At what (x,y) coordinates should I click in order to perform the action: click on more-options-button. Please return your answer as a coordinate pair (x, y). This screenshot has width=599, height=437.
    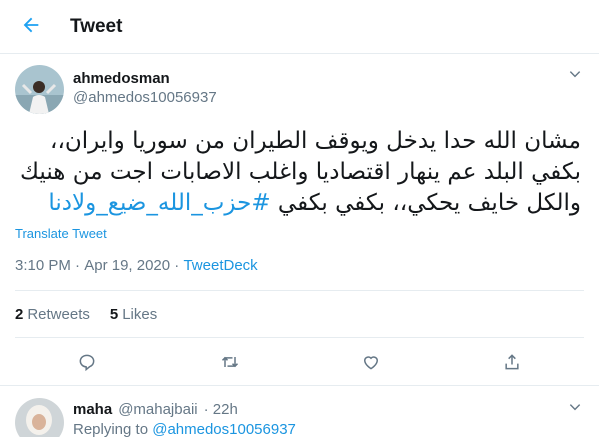
    Looking at the image, I should click on (575, 76).